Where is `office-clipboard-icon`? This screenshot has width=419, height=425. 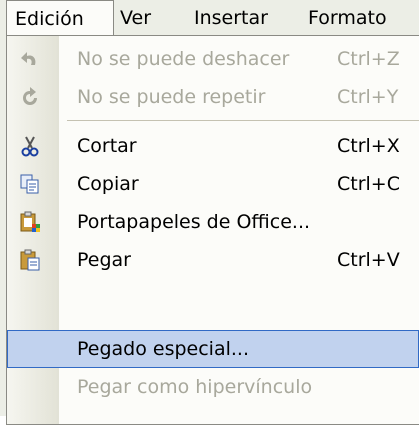
office-clipboard-icon is located at coordinates (30, 222).